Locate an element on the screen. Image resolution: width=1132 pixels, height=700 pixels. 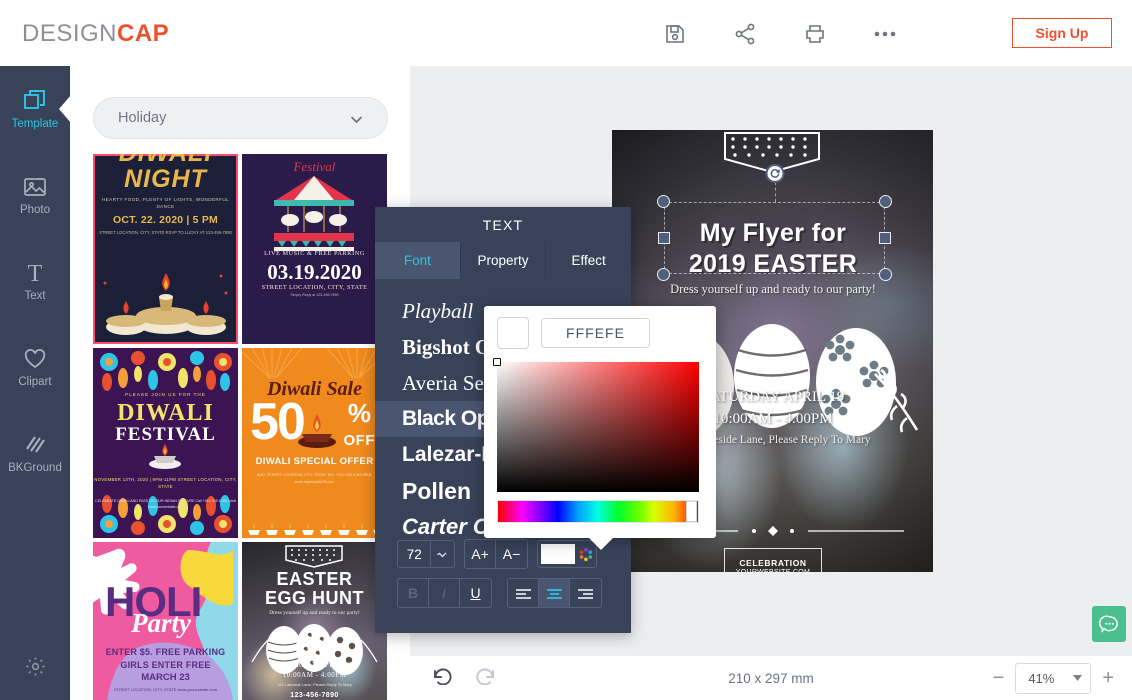
resize-handle-bottom-right is located at coordinates (885, 274).